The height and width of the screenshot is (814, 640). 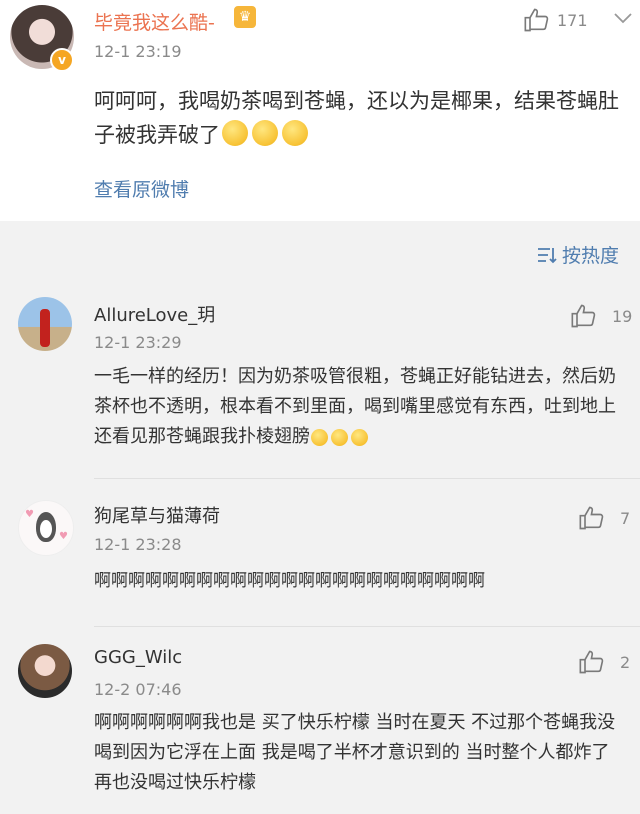 What do you see at coordinates (138, 544) in the screenshot?
I see `comment-time: 12-1 23:28` at bounding box center [138, 544].